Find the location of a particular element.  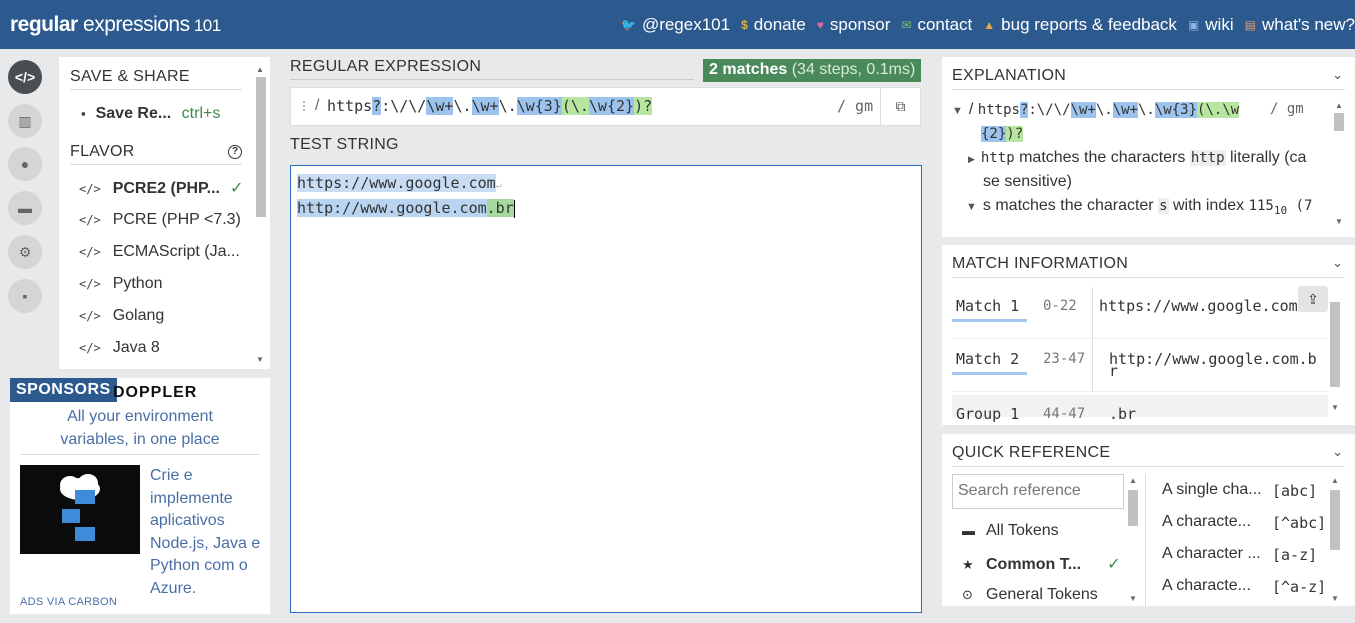

match-underline is located at coordinates (989, 320).